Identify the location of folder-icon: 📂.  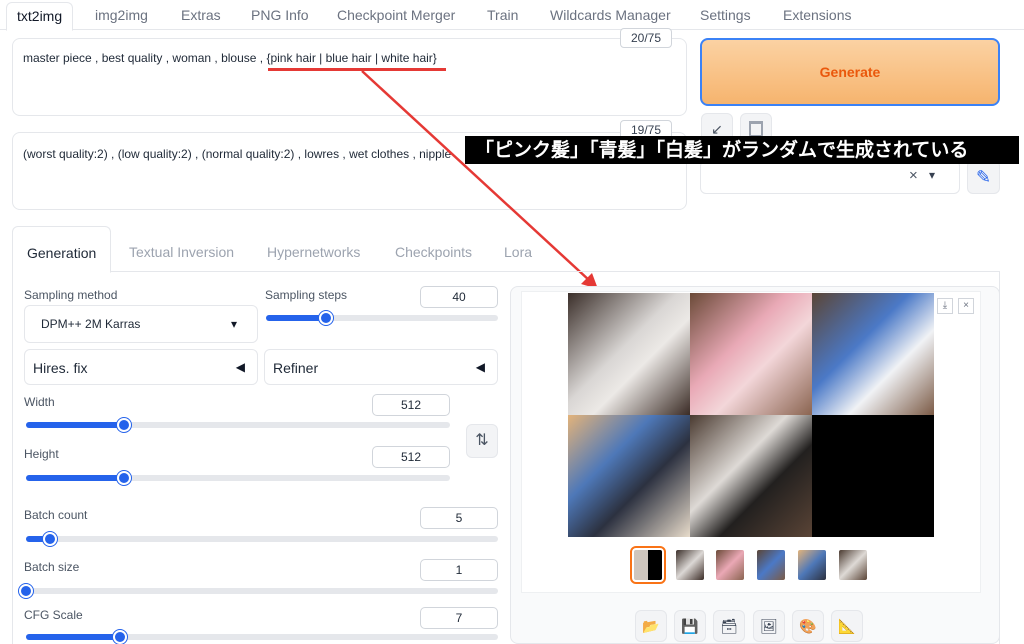
(651, 626).